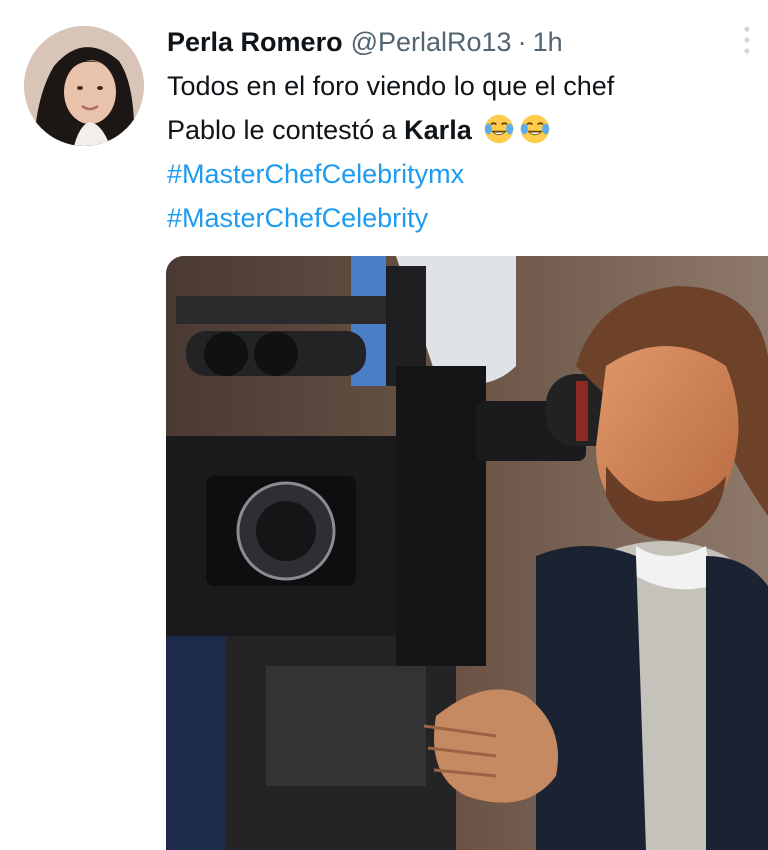  What do you see at coordinates (255, 42) in the screenshot?
I see `author-display-name: Perla Romero` at bounding box center [255, 42].